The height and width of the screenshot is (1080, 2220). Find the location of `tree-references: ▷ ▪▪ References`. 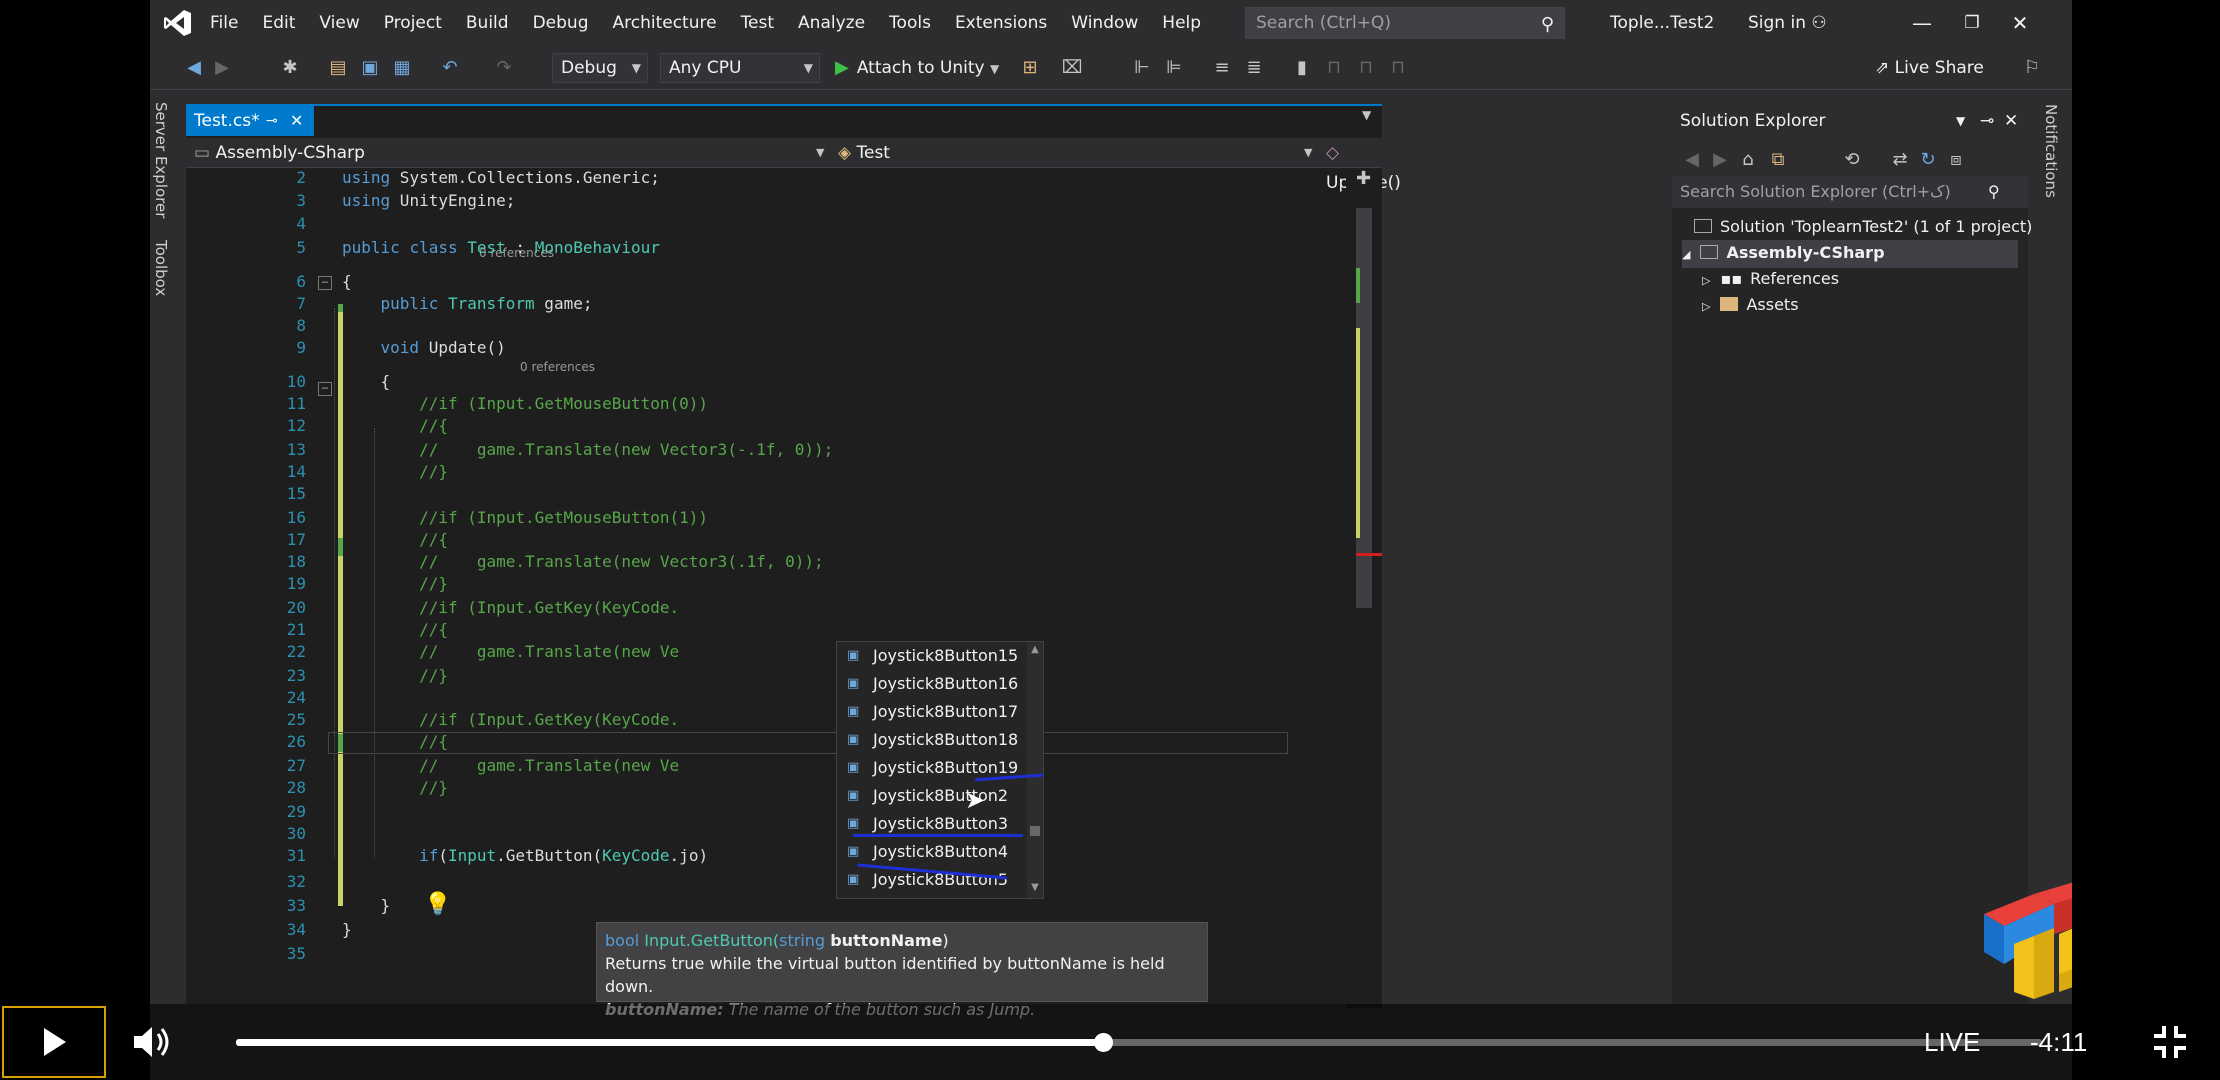

tree-references: ▷ ▪▪ References is located at coordinates (1770, 280).